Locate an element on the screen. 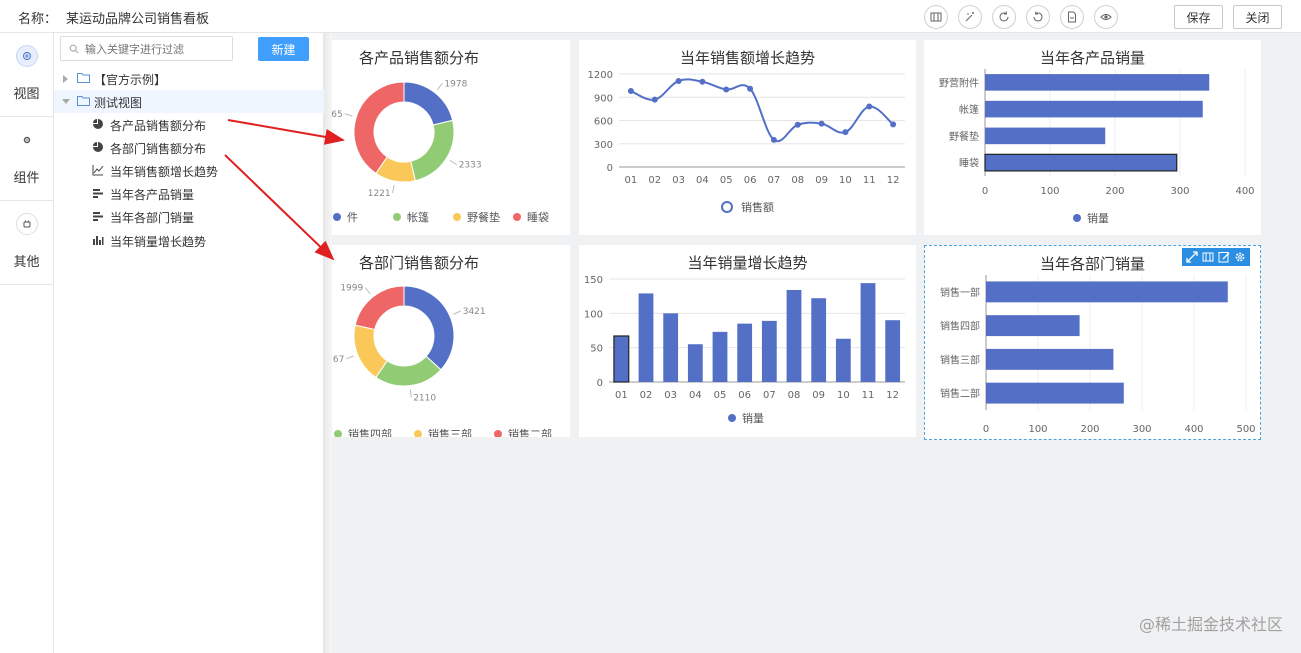 This screenshot has height=653, width=1301. caret-down-icon is located at coordinates (66, 101).